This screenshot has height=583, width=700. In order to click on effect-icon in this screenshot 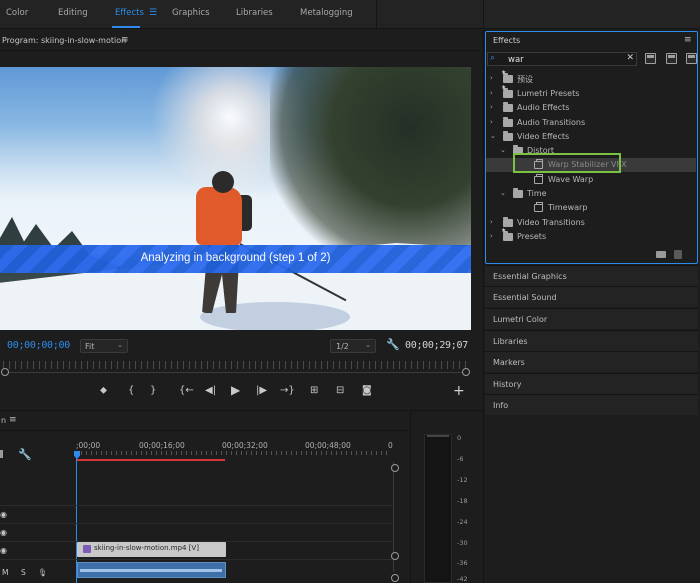, I will do `click(538, 179)`.